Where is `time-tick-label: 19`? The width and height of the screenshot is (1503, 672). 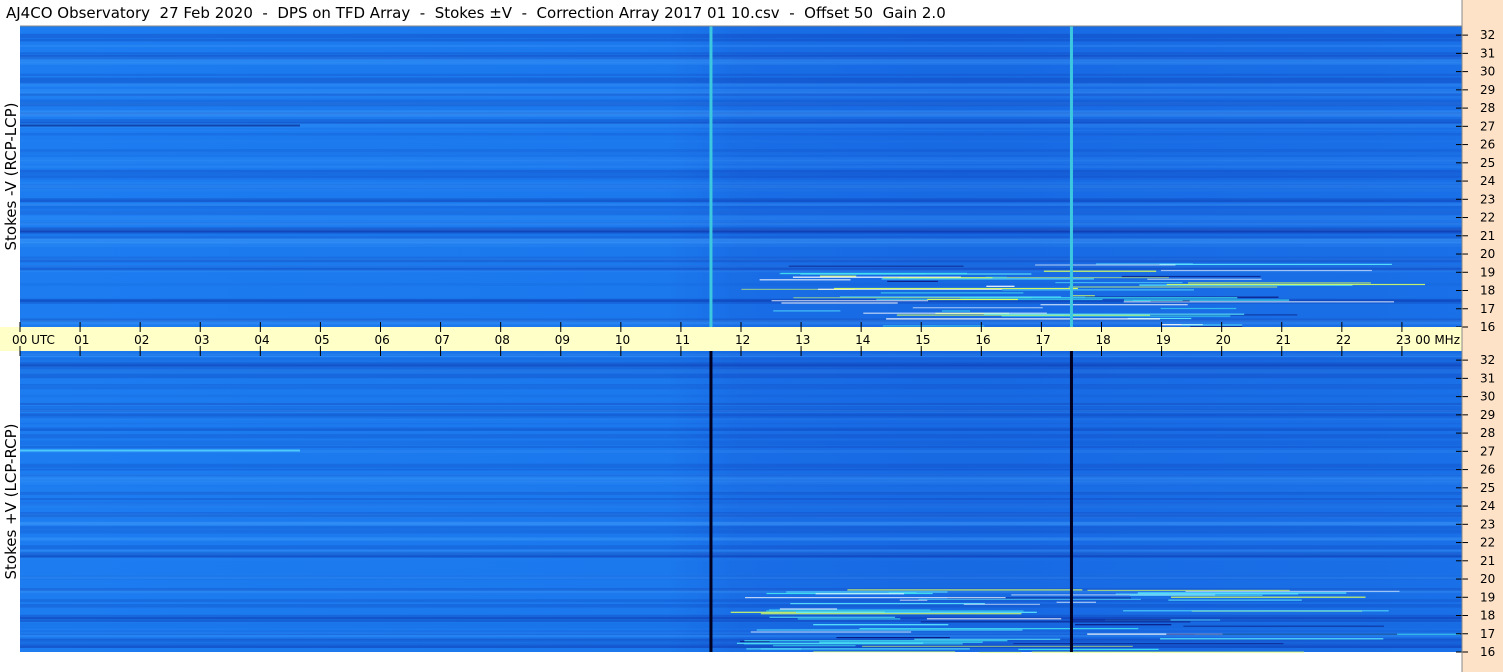
time-tick-label: 19 is located at coordinates (1163, 340).